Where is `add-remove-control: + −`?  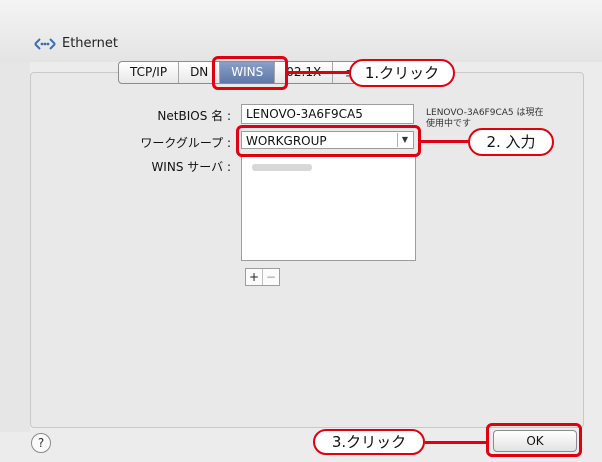 add-remove-control: + − is located at coordinates (262, 277).